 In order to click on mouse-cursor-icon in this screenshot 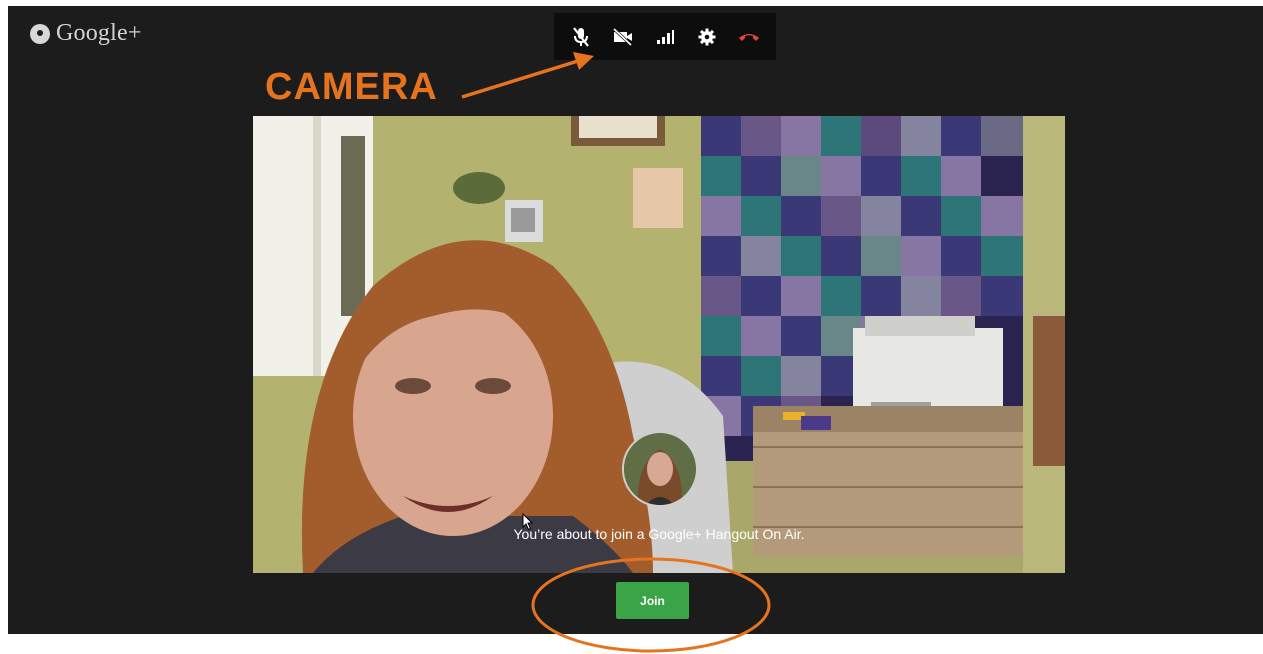, I will do `click(528, 524)`.